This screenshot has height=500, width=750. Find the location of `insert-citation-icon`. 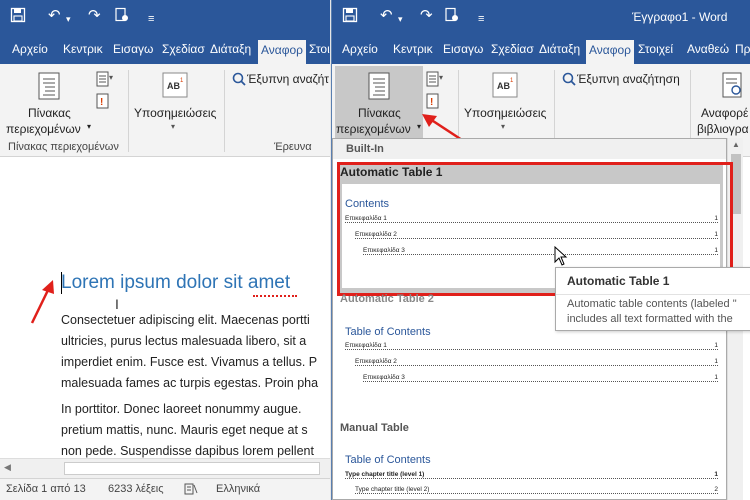

insert-citation-icon is located at coordinates (733, 87).